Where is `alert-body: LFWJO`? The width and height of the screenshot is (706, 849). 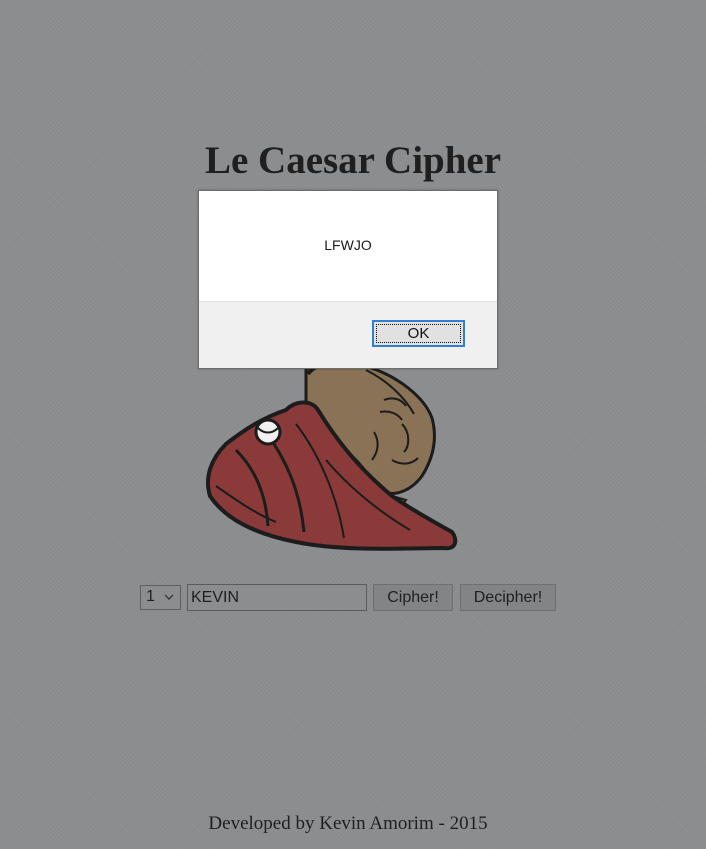
alert-body: LFWJO is located at coordinates (348, 246).